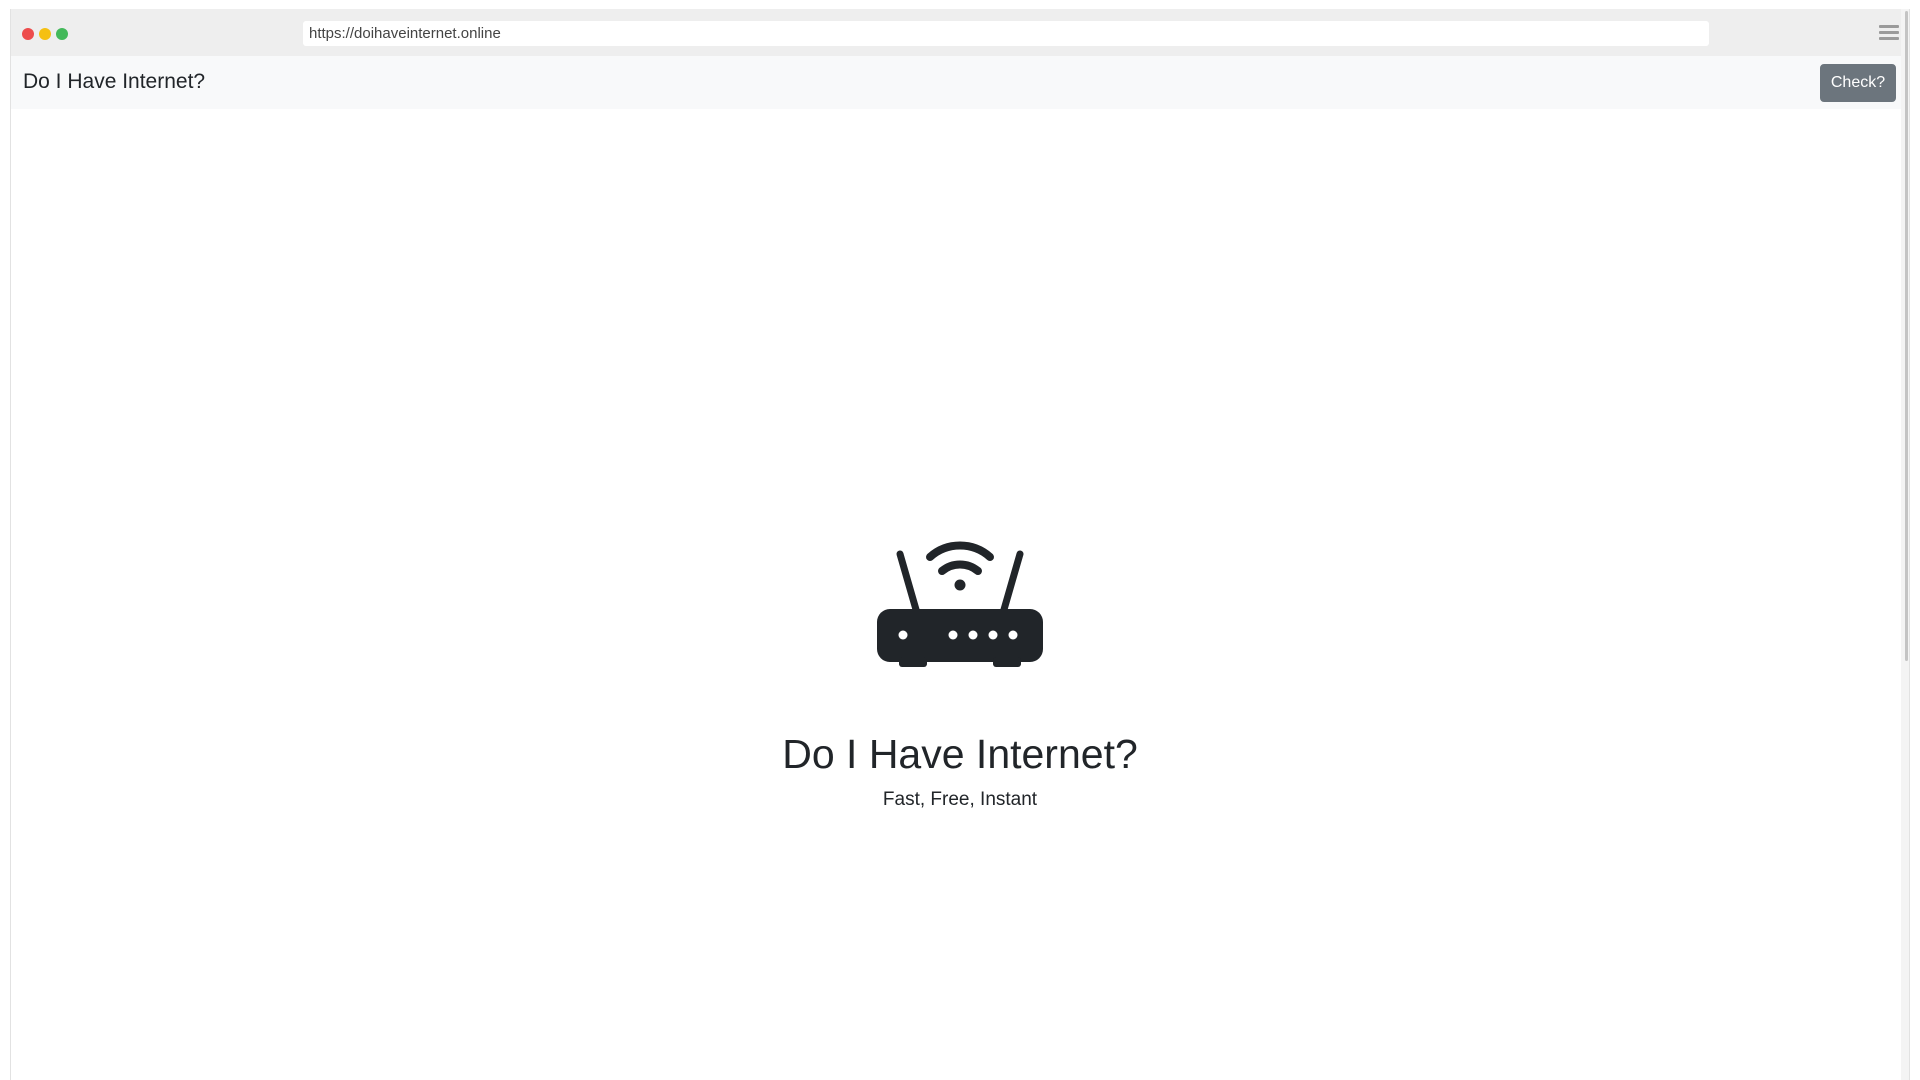 The image size is (1920, 1080). What do you see at coordinates (960, 754) in the screenshot?
I see `hero-title: Do I Have Internet?` at bounding box center [960, 754].